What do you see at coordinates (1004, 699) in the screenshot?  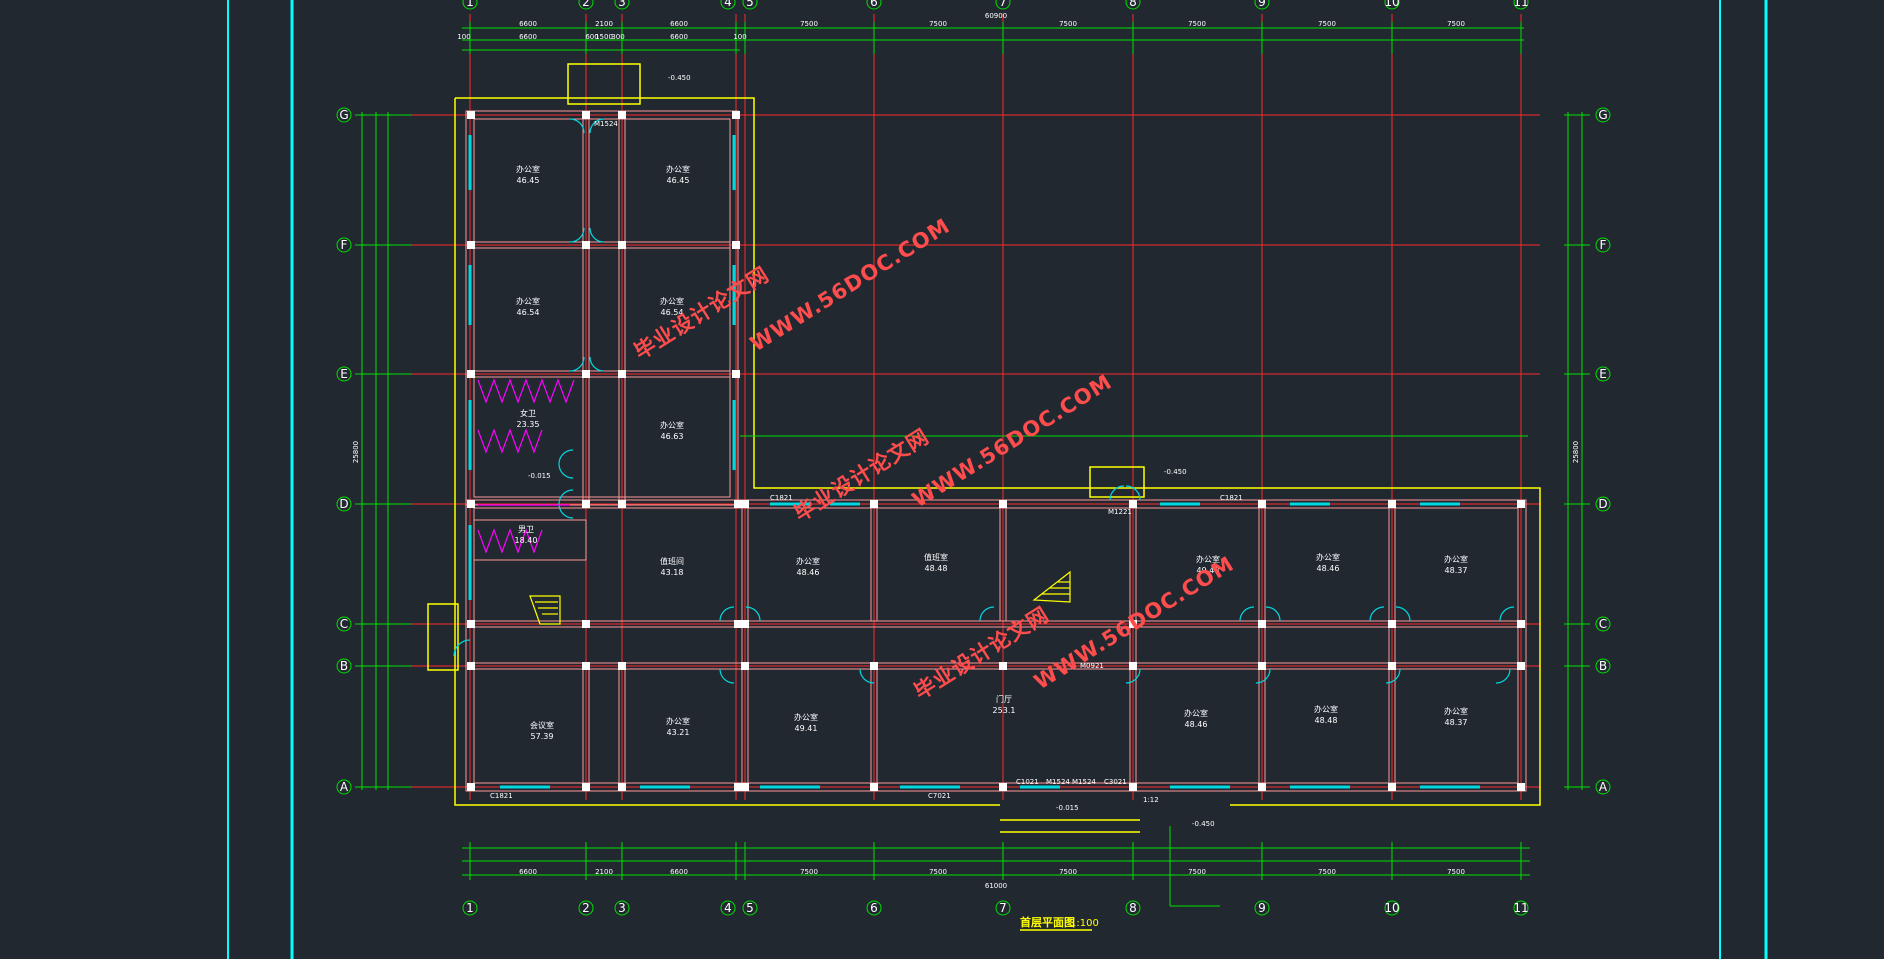 I see `room-name: 门厅` at bounding box center [1004, 699].